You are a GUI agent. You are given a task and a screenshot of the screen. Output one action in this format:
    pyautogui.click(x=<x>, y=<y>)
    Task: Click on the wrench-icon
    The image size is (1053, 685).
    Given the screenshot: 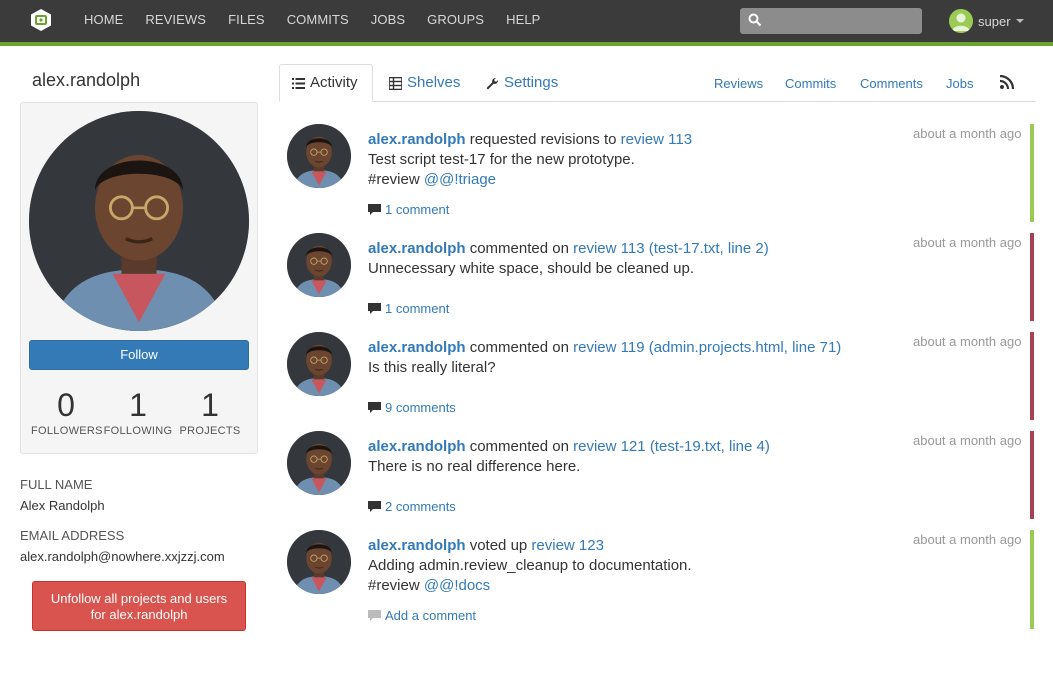 What is the action you would take?
    pyautogui.click(x=492, y=83)
    